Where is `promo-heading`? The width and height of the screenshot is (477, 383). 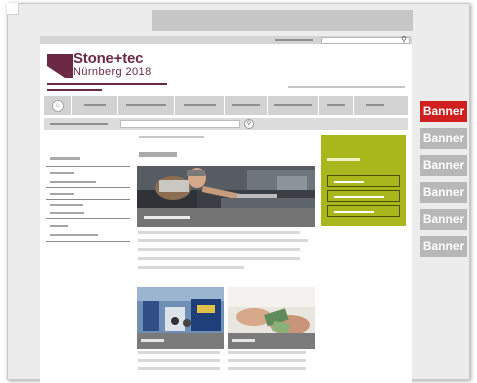 promo-heading is located at coordinates (343, 159).